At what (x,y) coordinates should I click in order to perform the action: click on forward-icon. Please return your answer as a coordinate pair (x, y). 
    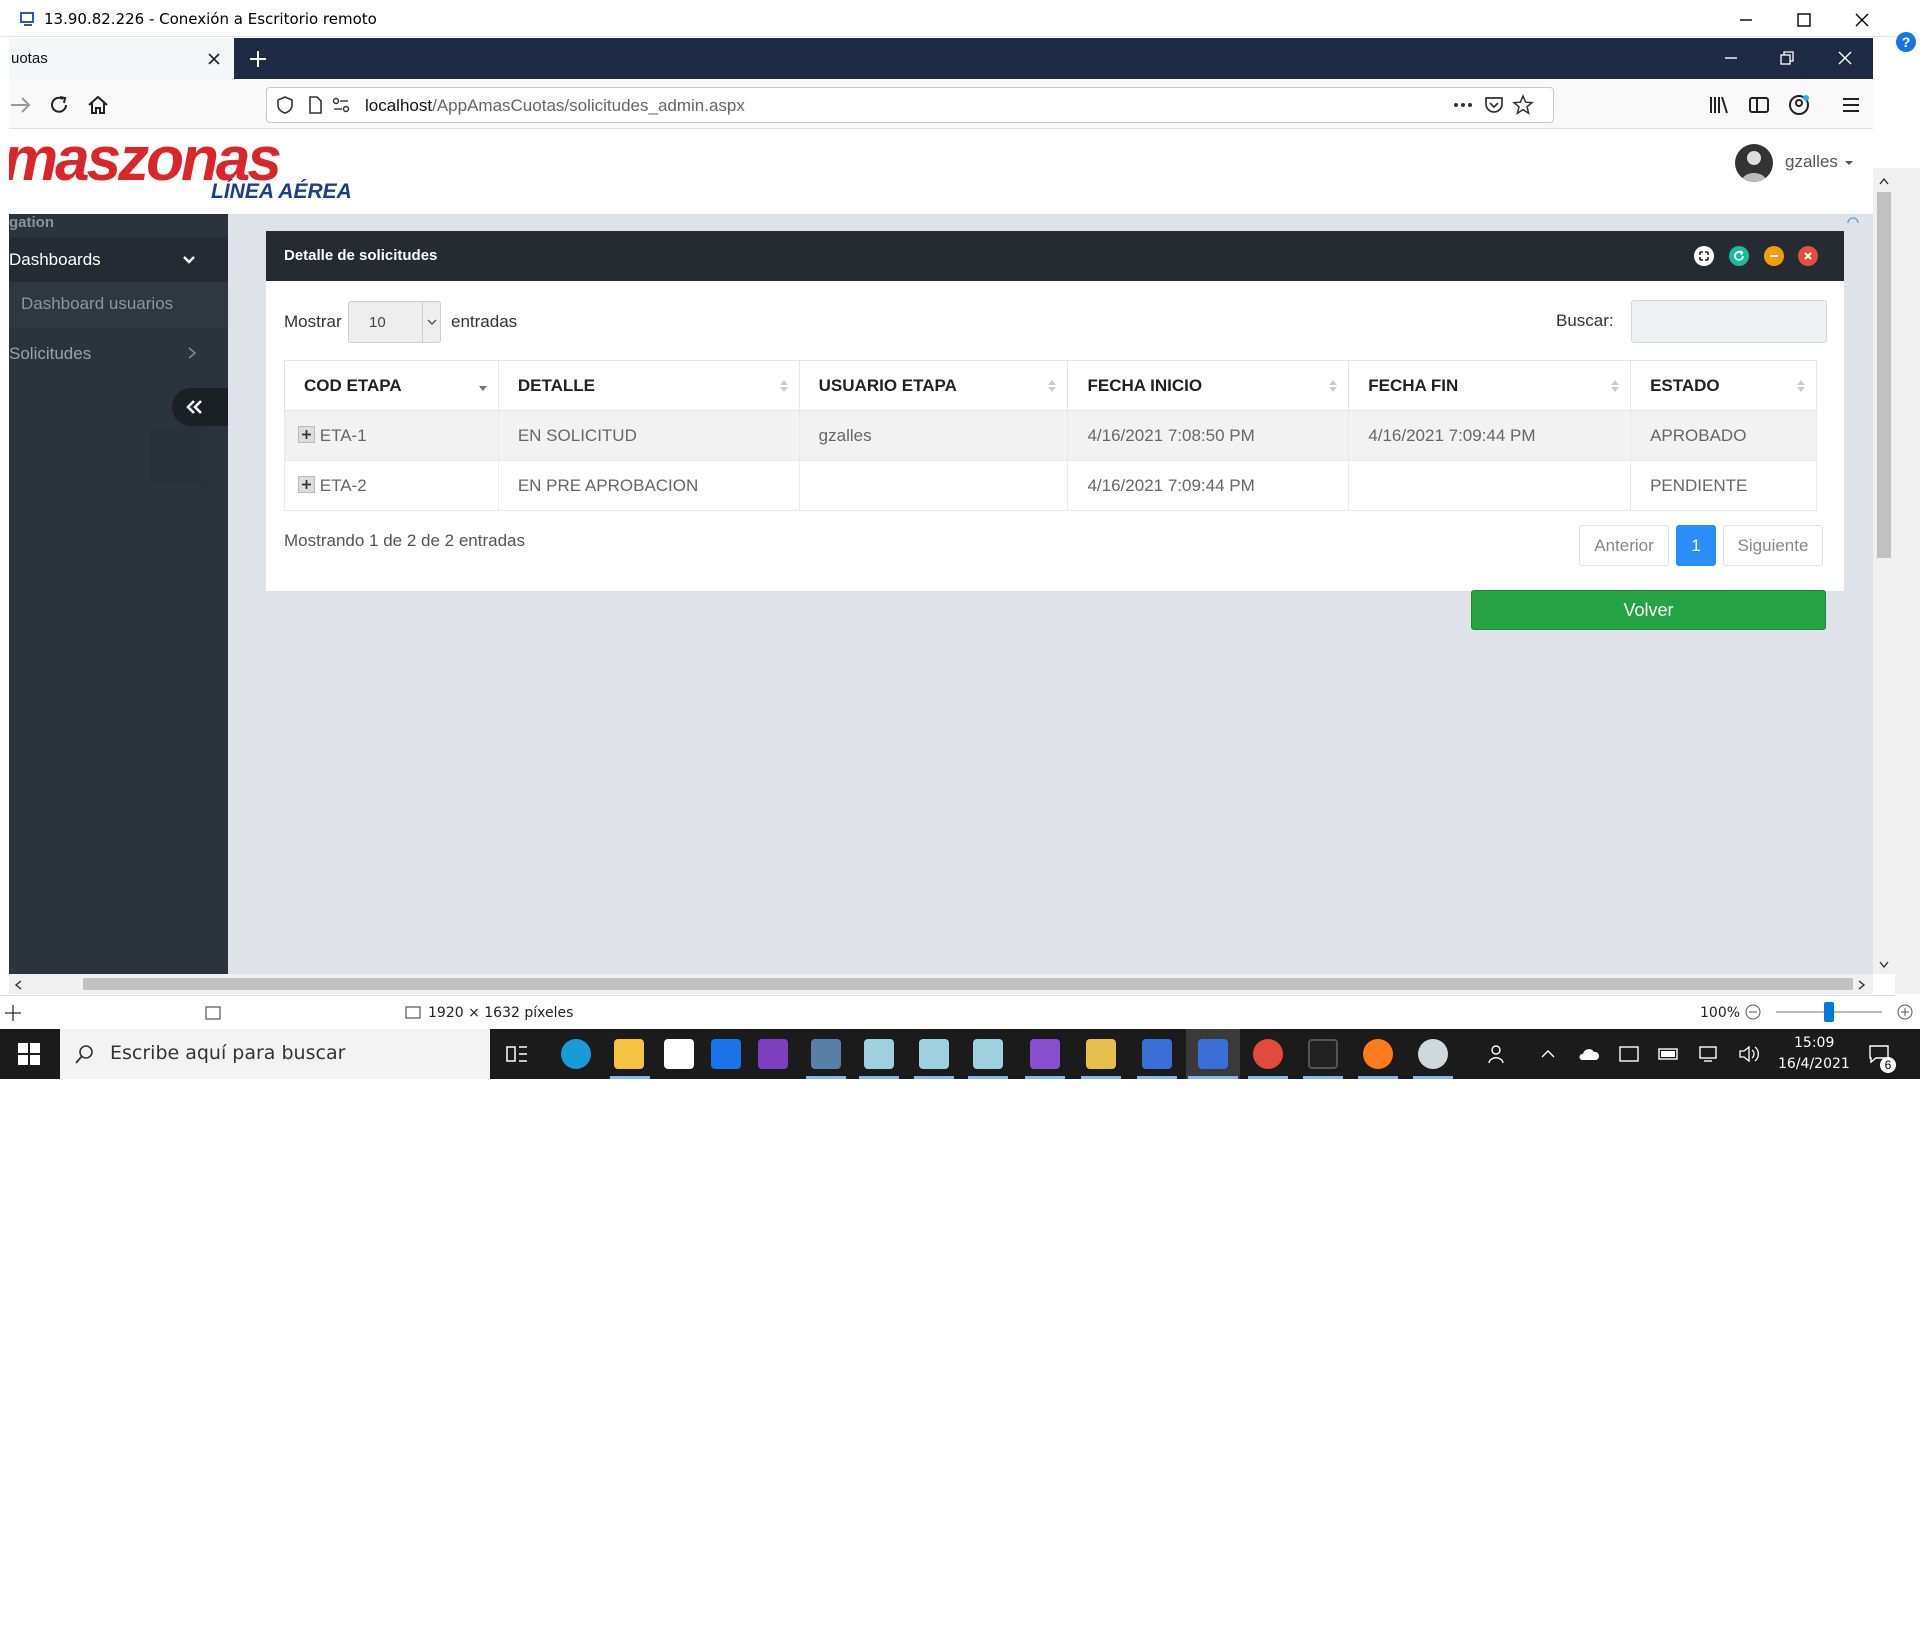
    Looking at the image, I should click on (21, 105).